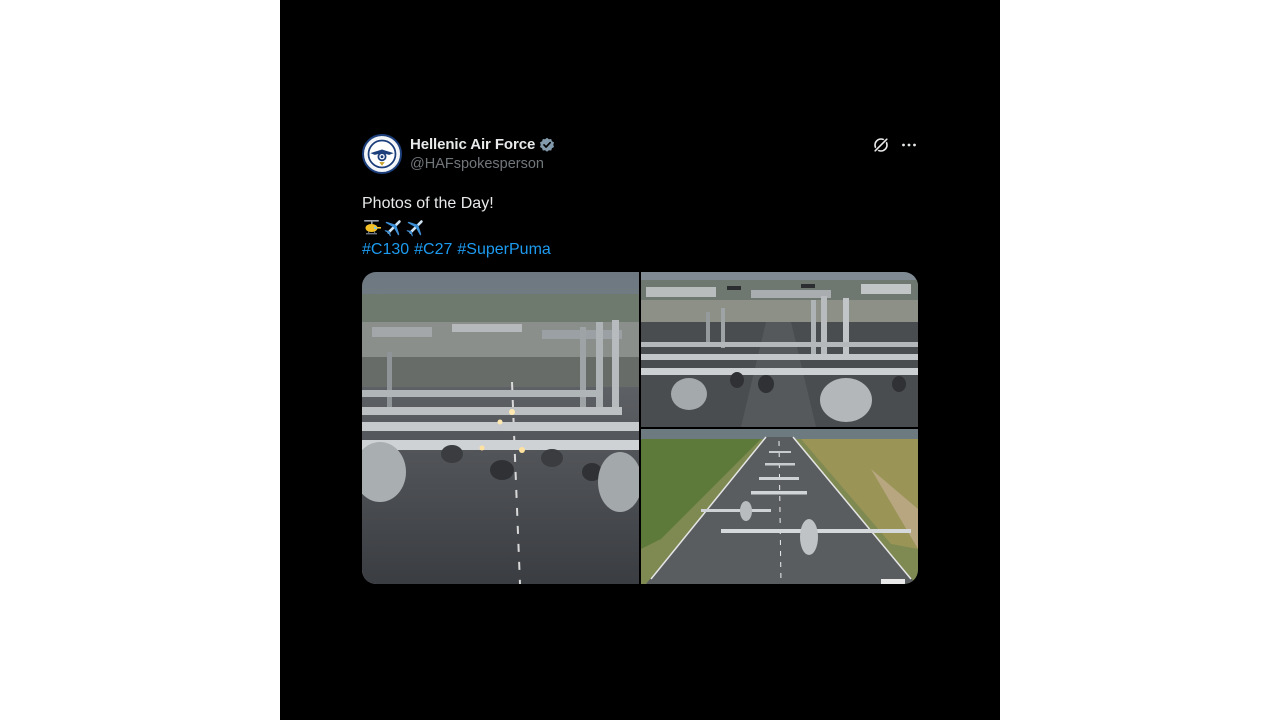 This screenshot has height=720, width=1280. Describe the element at coordinates (500, 428) in the screenshot. I see `photo-c130-elephant-walk-closeup-icon` at that location.